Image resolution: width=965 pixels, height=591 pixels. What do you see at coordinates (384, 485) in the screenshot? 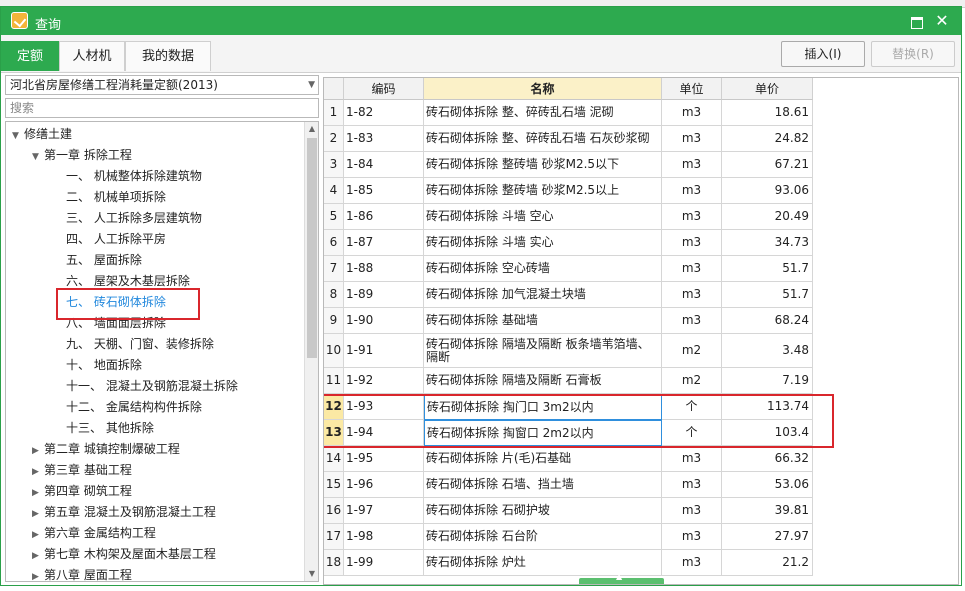
I see `cell-code: 1-96` at bounding box center [384, 485].